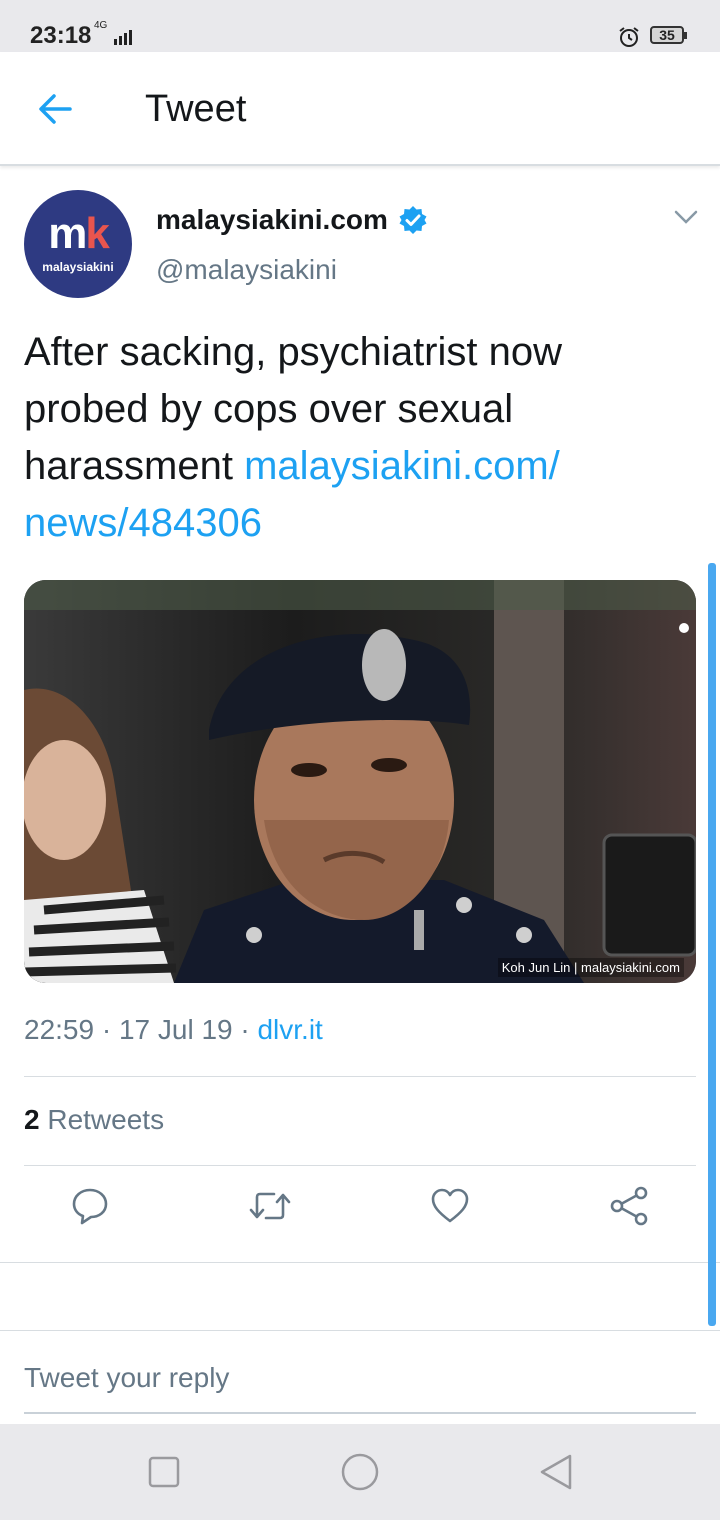  Describe the element at coordinates (450, 1206) in the screenshot. I see `heart-icon` at that location.